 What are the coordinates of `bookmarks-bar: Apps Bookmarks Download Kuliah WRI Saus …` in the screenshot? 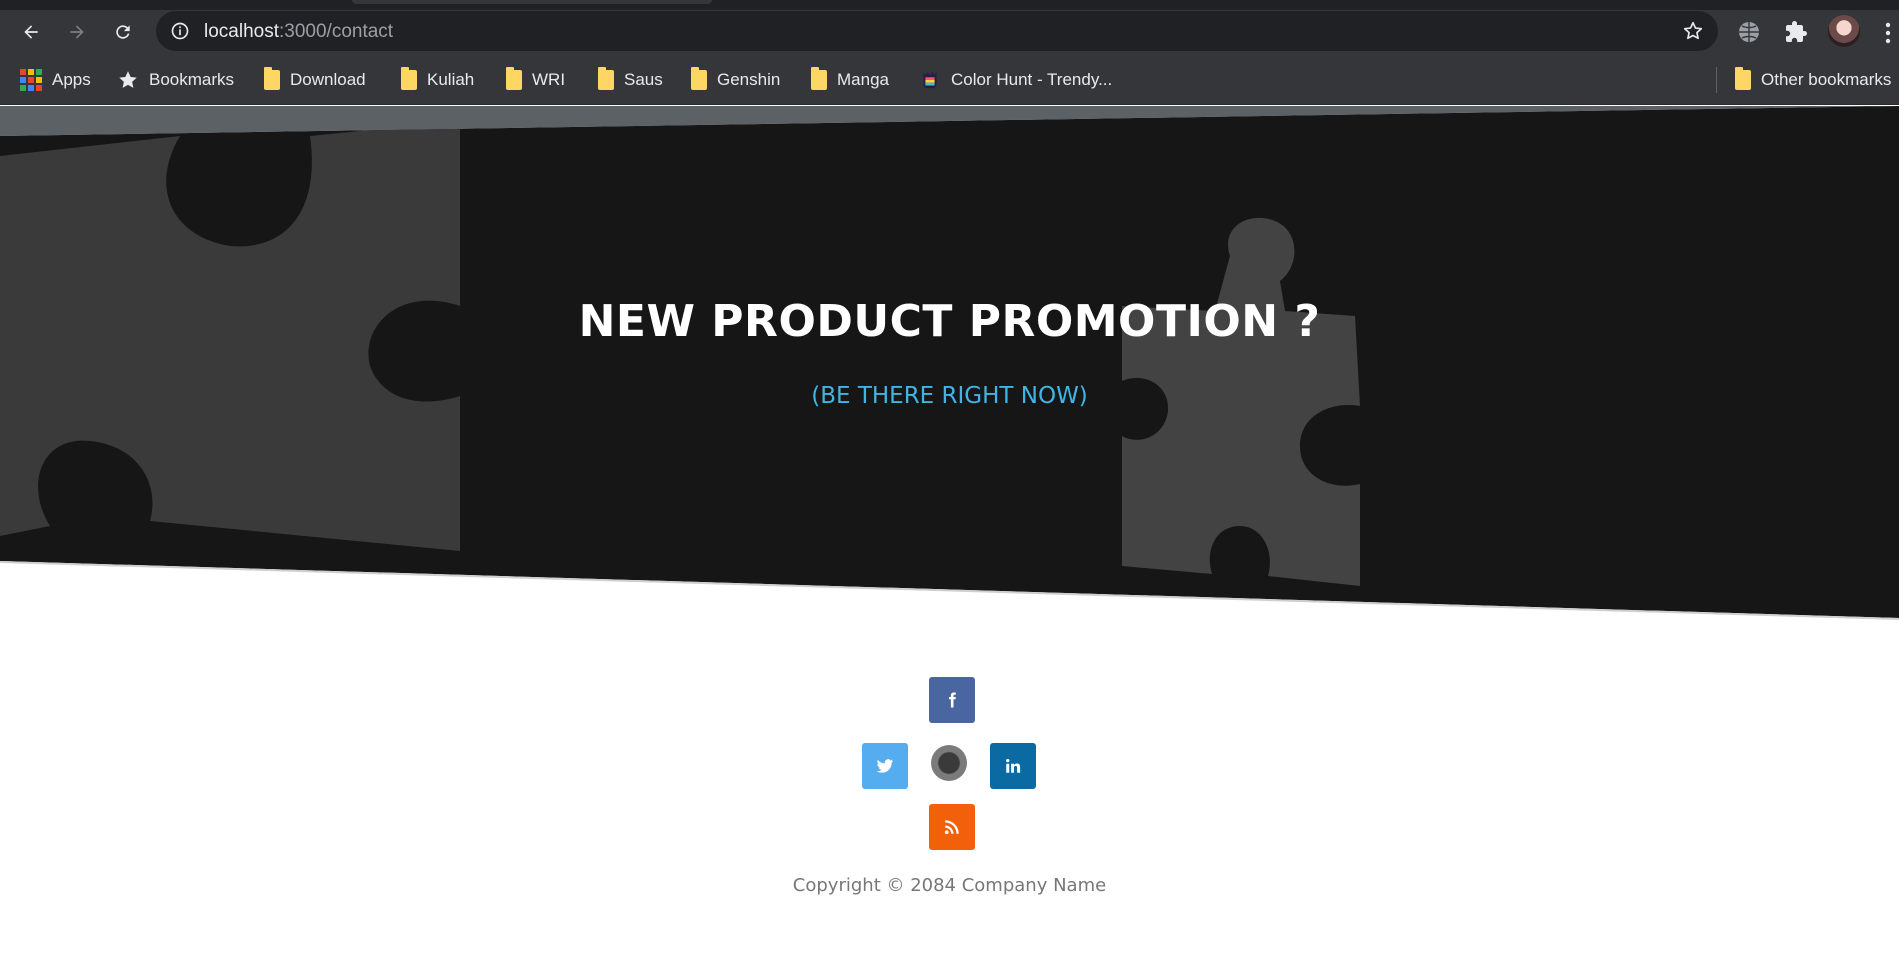 It's located at (949, 80).